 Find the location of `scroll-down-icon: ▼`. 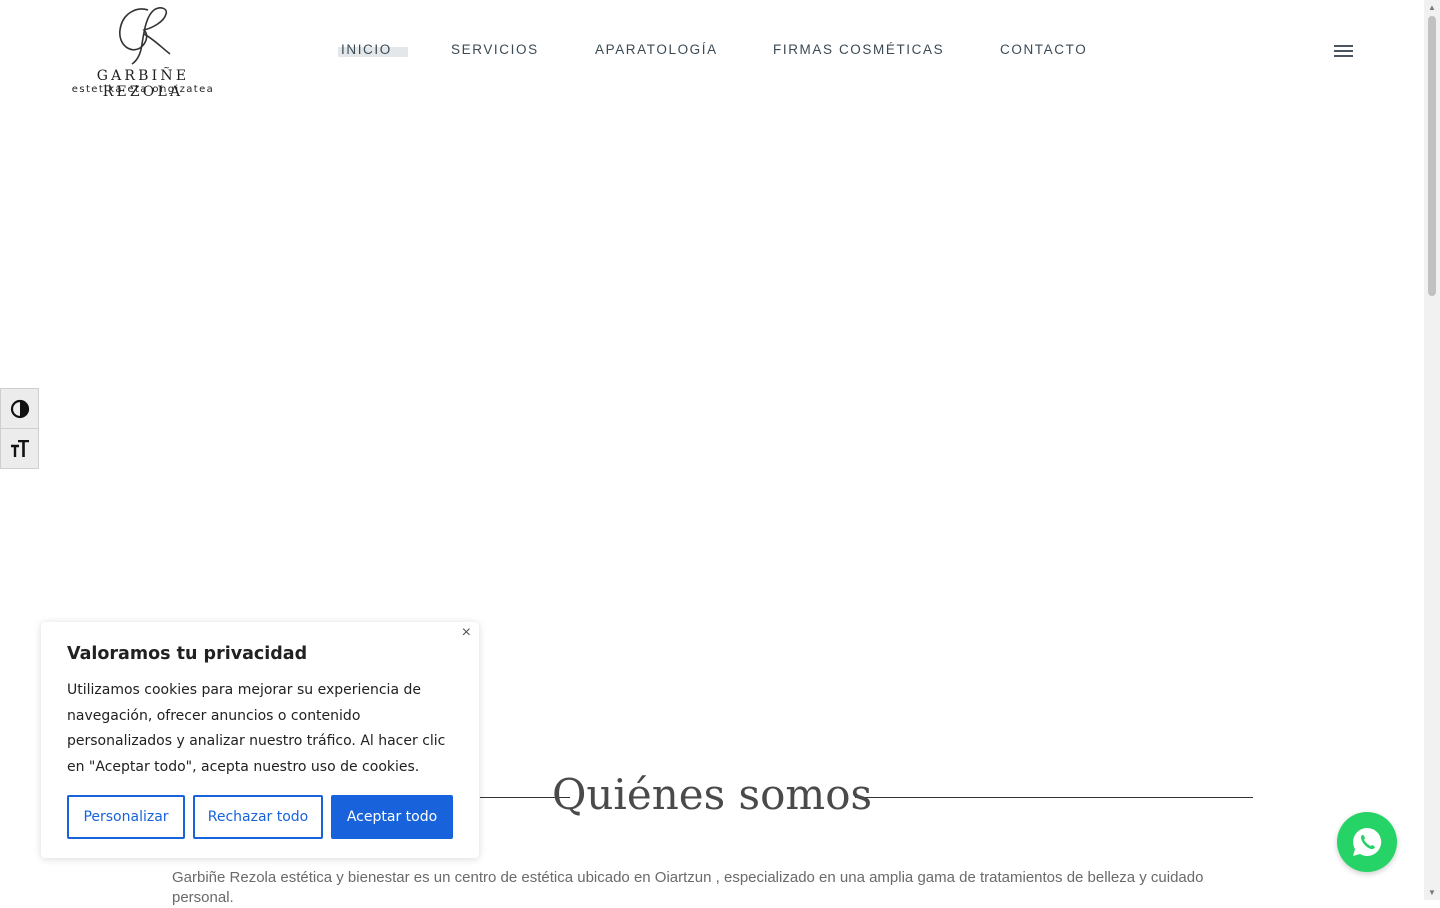

scroll-down-icon: ▼ is located at coordinates (1432, 892).